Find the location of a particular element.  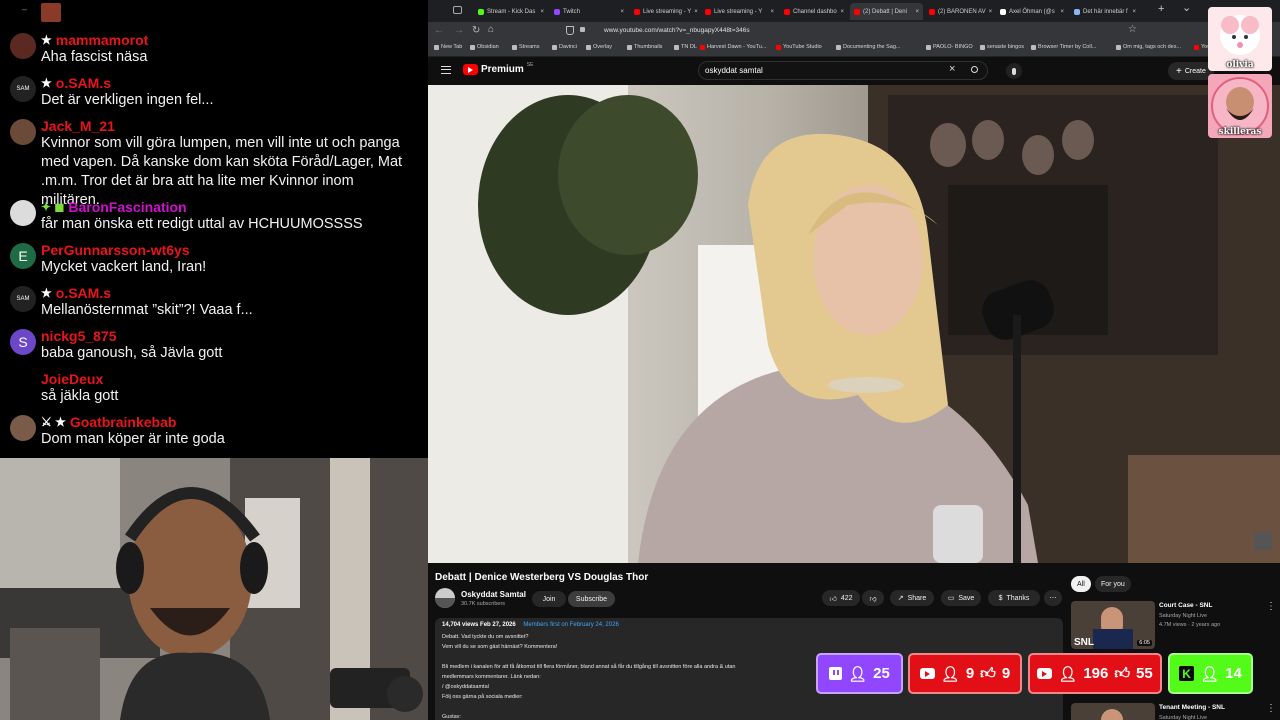

reload-icon: ↻ is located at coordinates (476, 30).